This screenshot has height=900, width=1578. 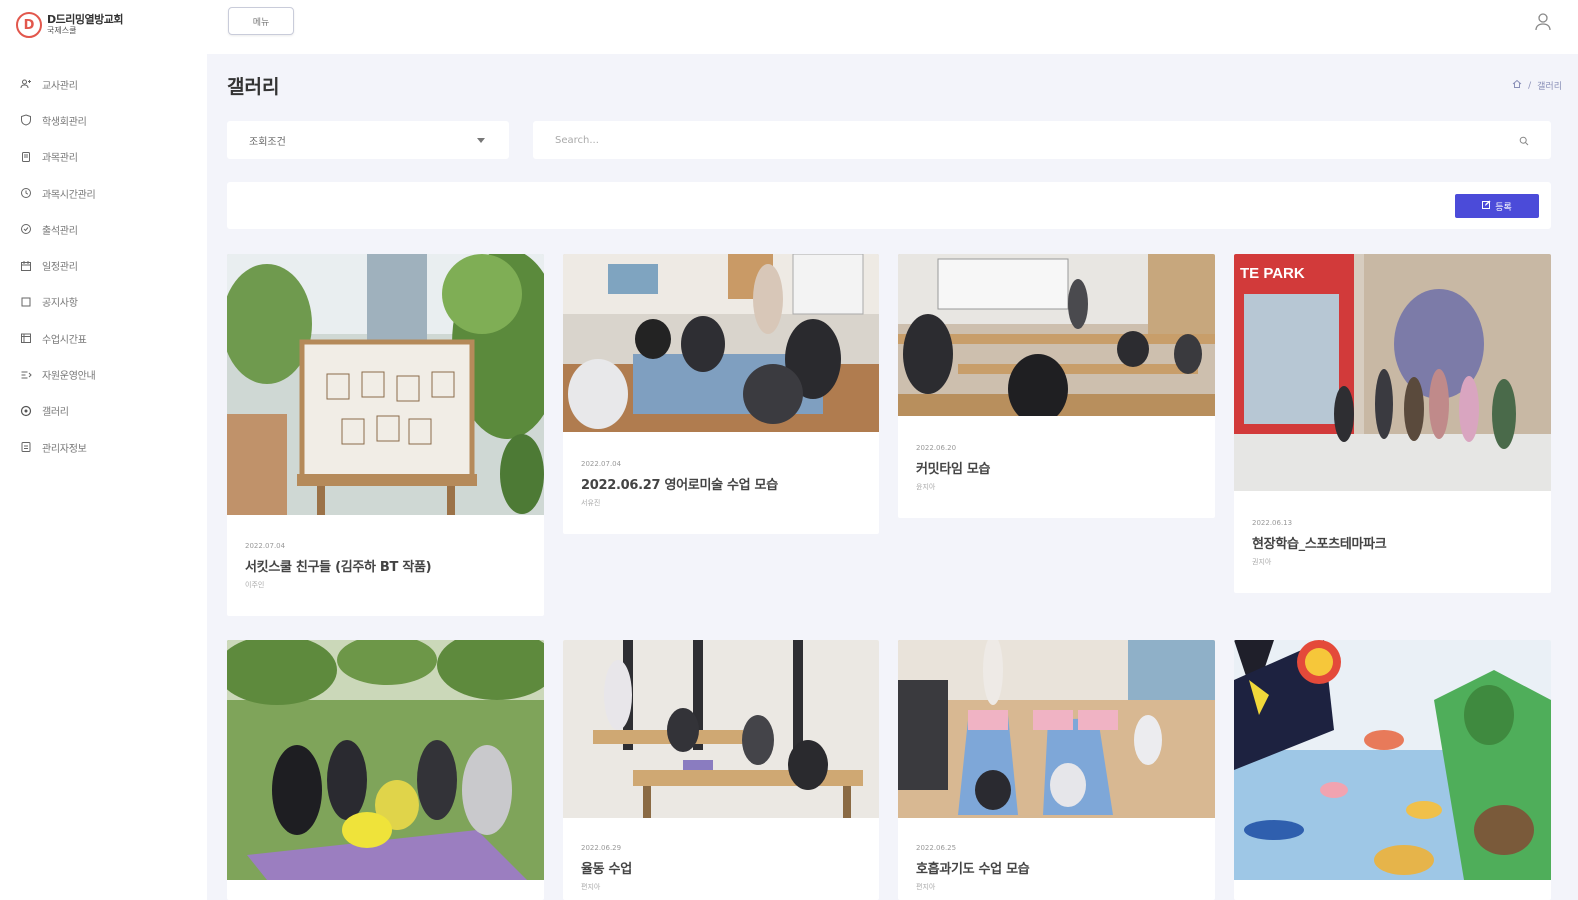 What do you see at coordinates (1543, 22) in the screenshot?
I see `user-icon` at bounding box center [1543, 22].